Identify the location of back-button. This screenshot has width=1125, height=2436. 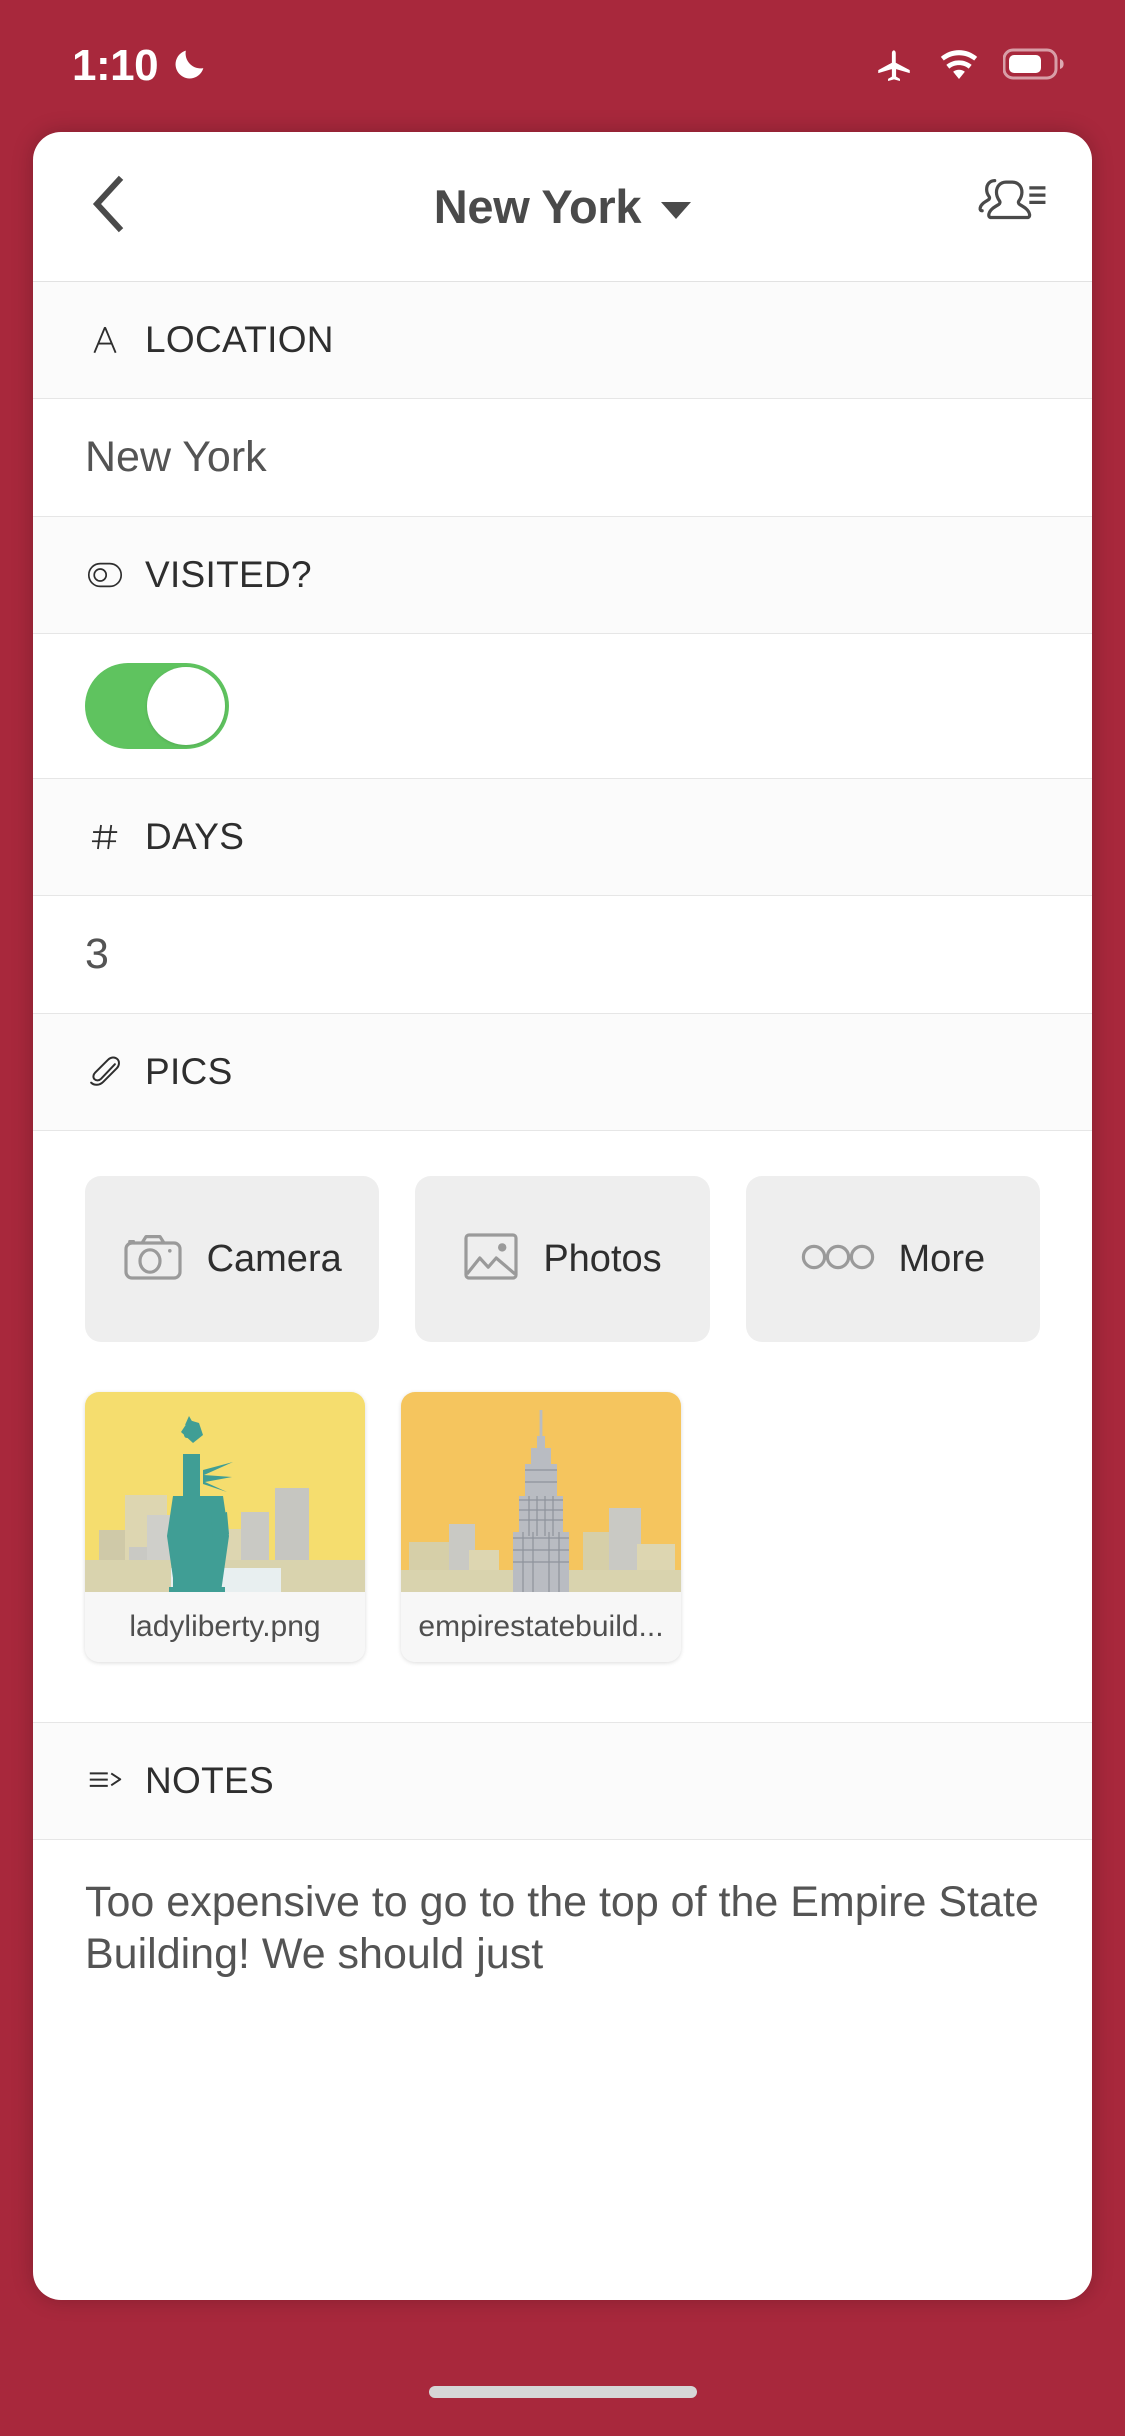
(116, 206).